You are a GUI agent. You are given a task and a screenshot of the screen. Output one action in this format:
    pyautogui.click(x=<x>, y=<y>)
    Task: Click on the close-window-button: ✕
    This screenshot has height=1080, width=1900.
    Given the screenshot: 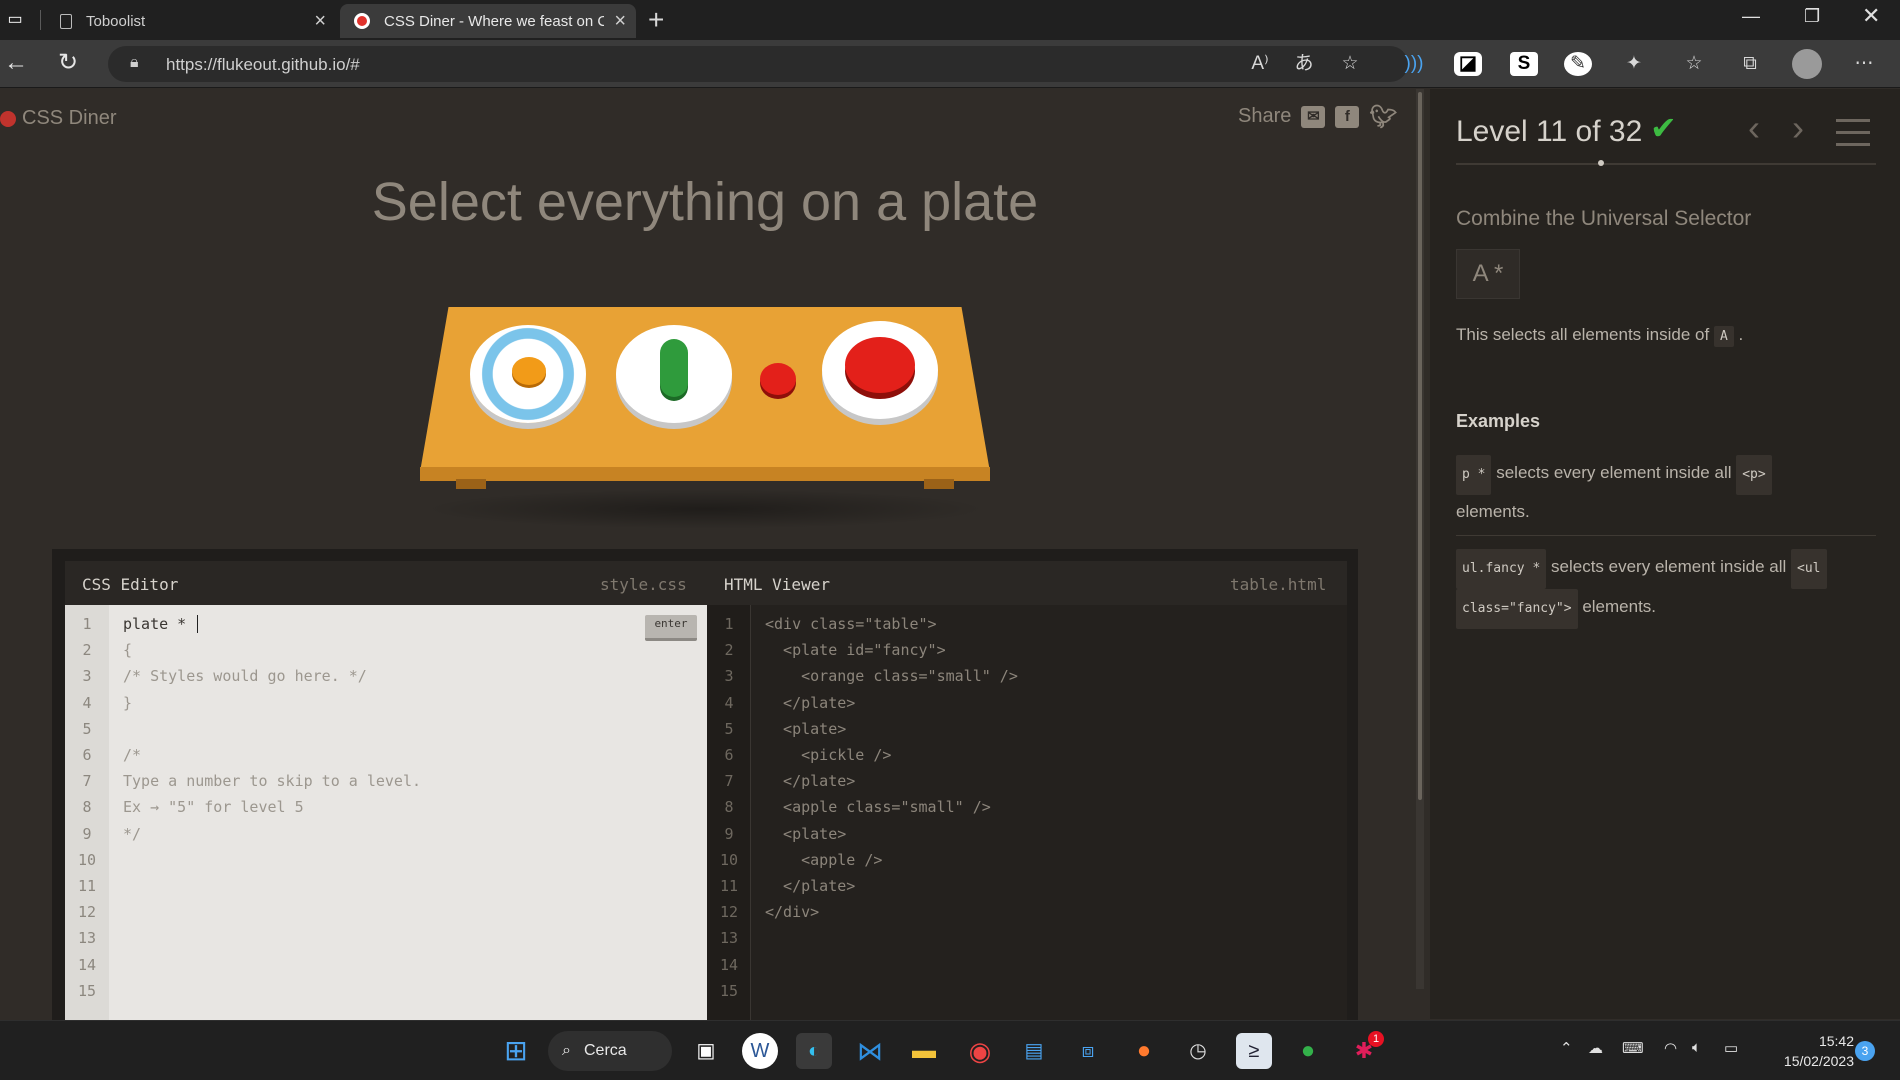 What is the action you would take?
    pyautogui.click(x=1871, y=16)
    